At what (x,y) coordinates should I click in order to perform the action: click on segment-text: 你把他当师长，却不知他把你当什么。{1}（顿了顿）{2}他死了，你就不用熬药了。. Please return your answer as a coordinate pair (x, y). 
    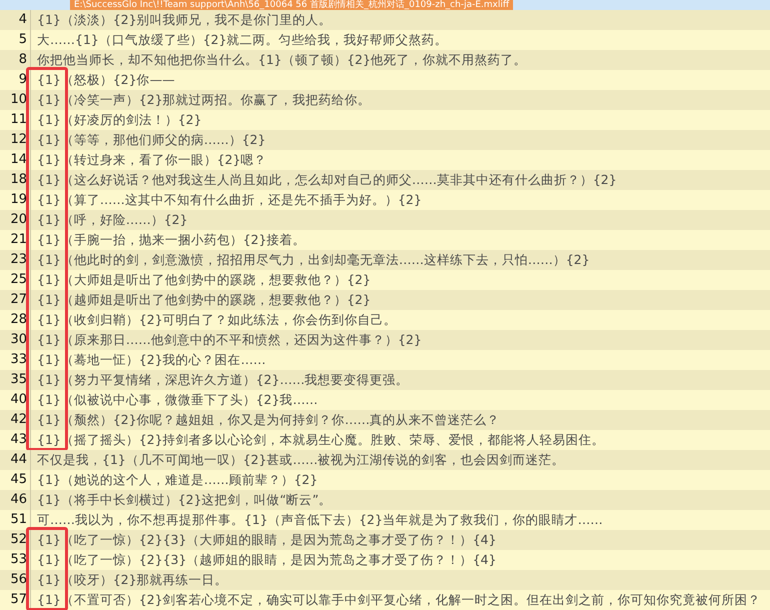
    Looking at the image, I should click on (282, 60).